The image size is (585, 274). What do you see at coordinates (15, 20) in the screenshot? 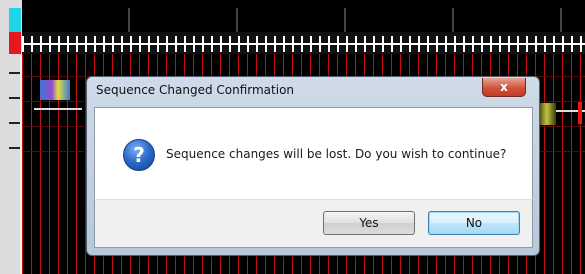
I see `cursor-marker-cyan` at bounding box center [15, 20].